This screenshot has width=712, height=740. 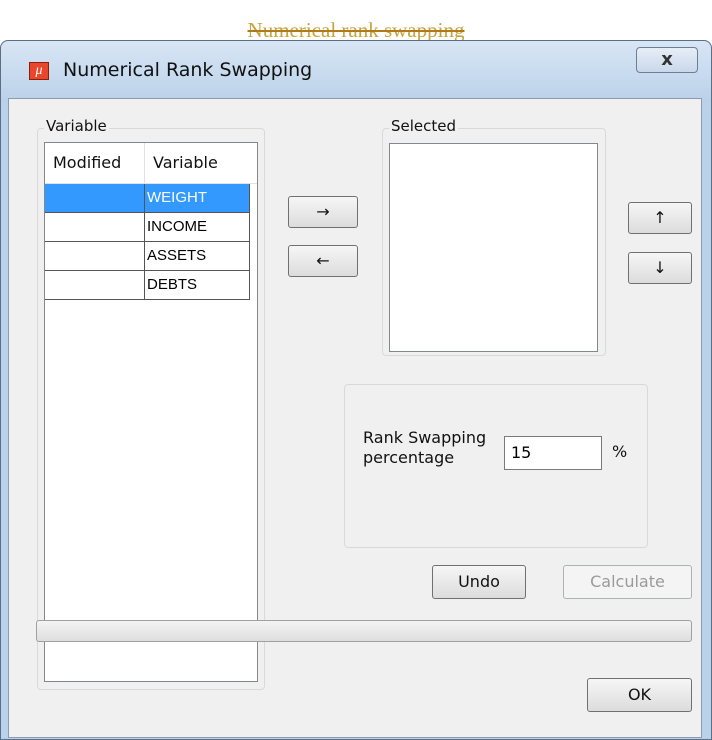 What do you see at coordinates (620, 451) in the screenshot?
I see `percent-unit-label: %` at bounding box center [620, 451].